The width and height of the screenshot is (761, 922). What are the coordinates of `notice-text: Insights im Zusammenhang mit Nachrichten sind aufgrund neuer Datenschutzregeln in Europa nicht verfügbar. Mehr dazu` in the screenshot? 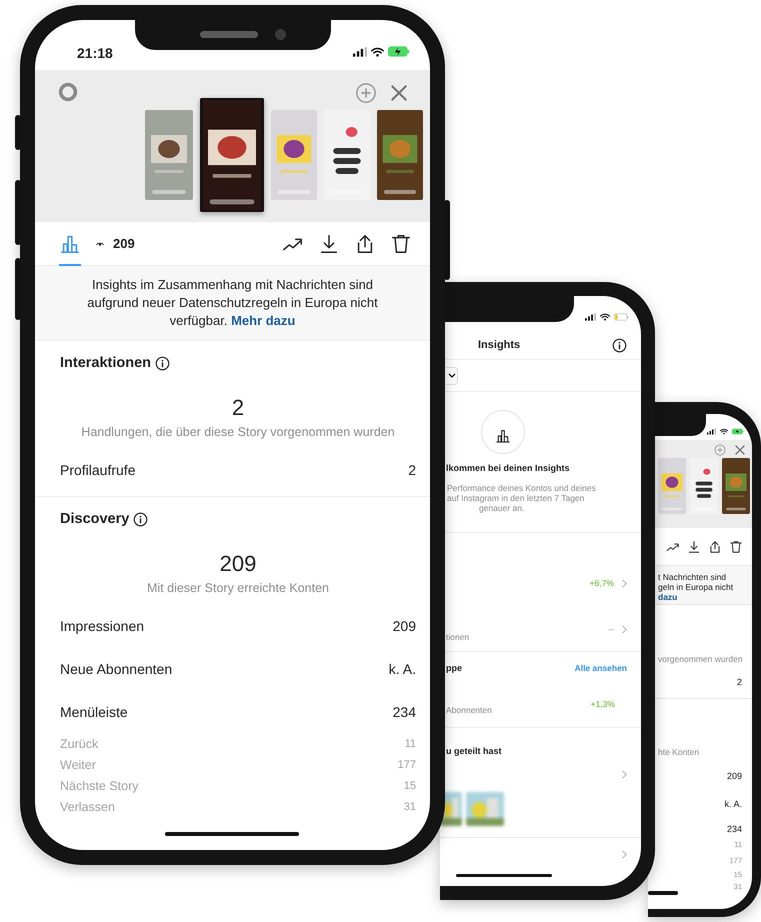 It's located at (232, 303).